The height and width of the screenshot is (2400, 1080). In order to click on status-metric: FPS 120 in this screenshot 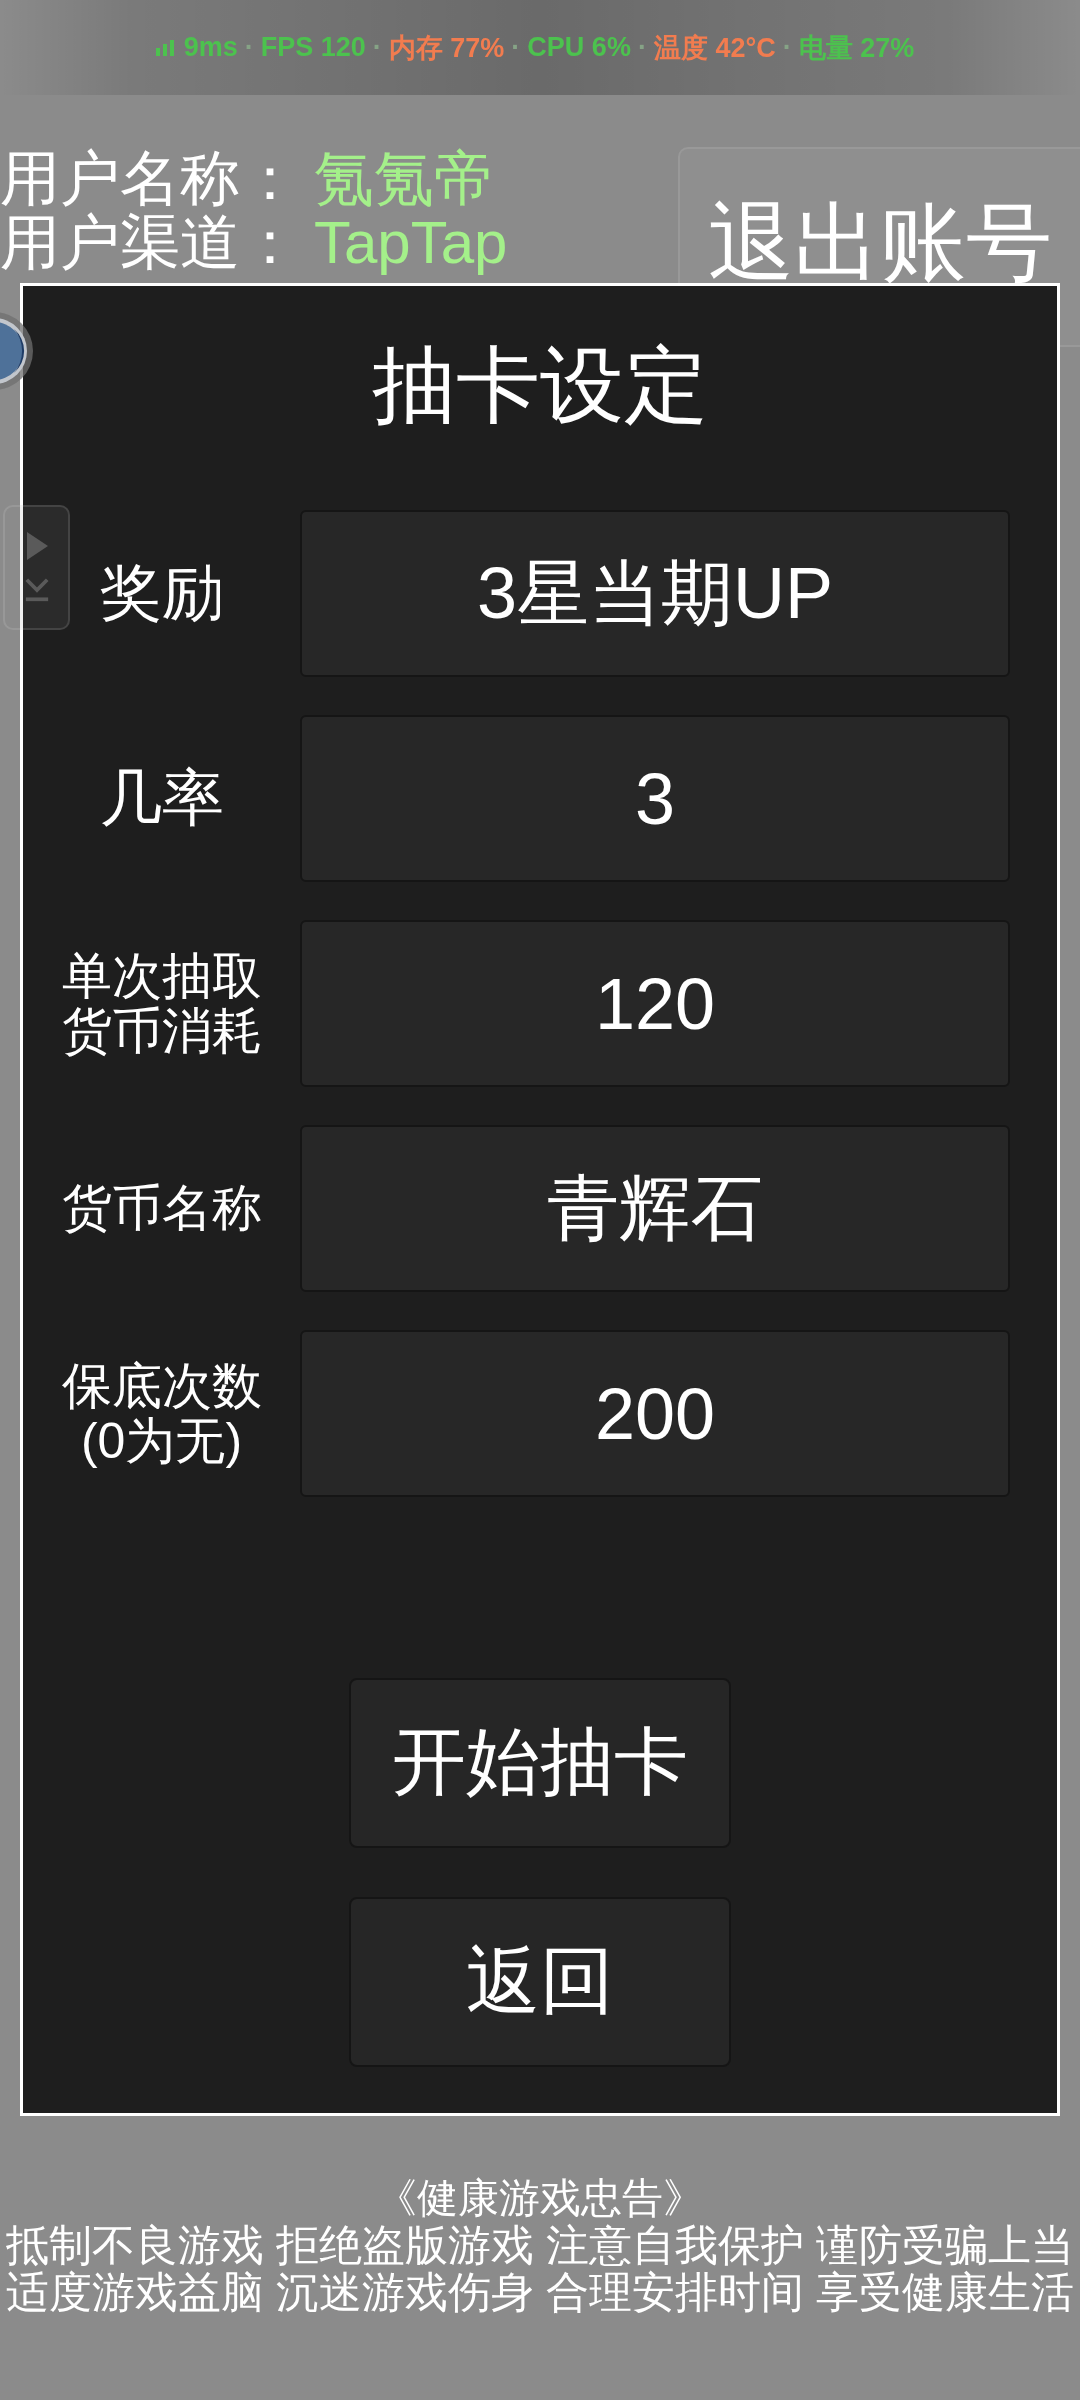, I will do `click(313, 47)`.